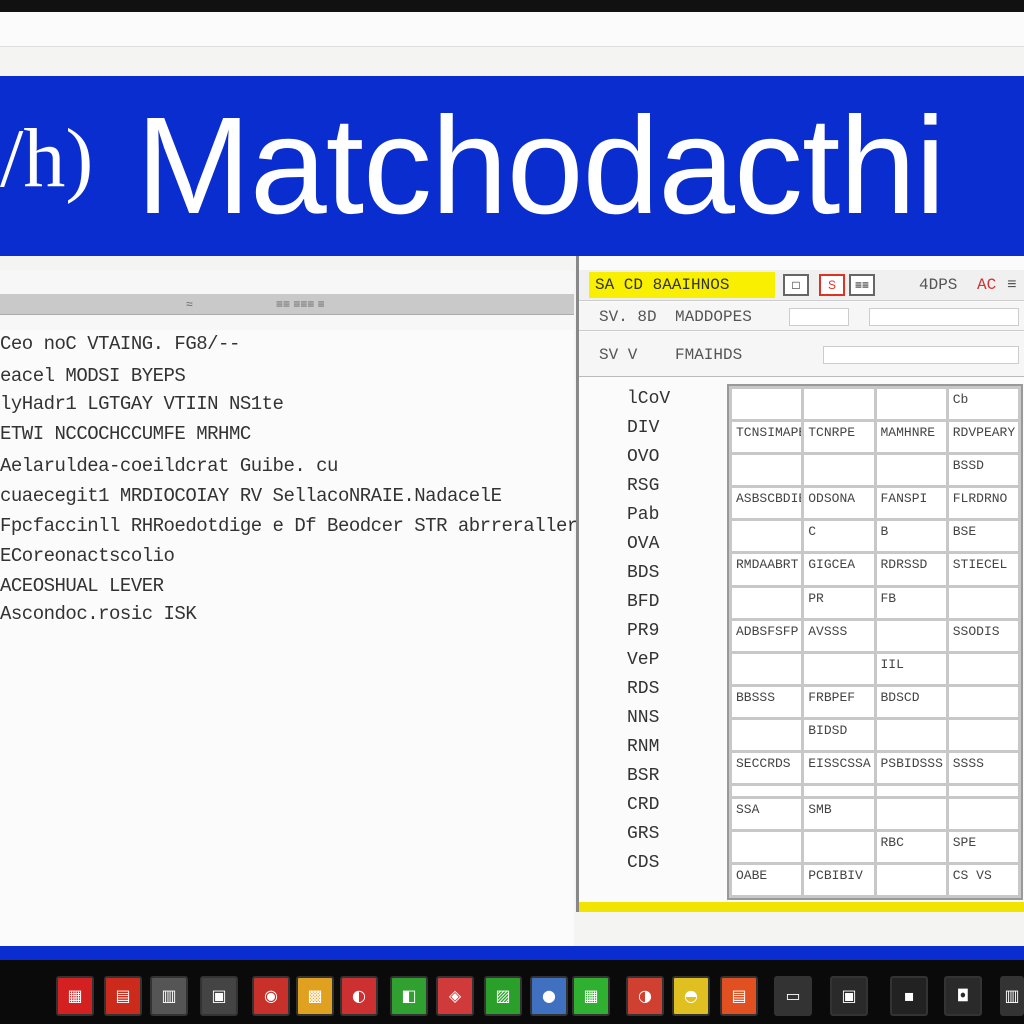 The image size is (1024, 1024). Describe the element at coordinates (839, 701) in the screenshot. I see `grid-cell: FRBPEF` at that location.